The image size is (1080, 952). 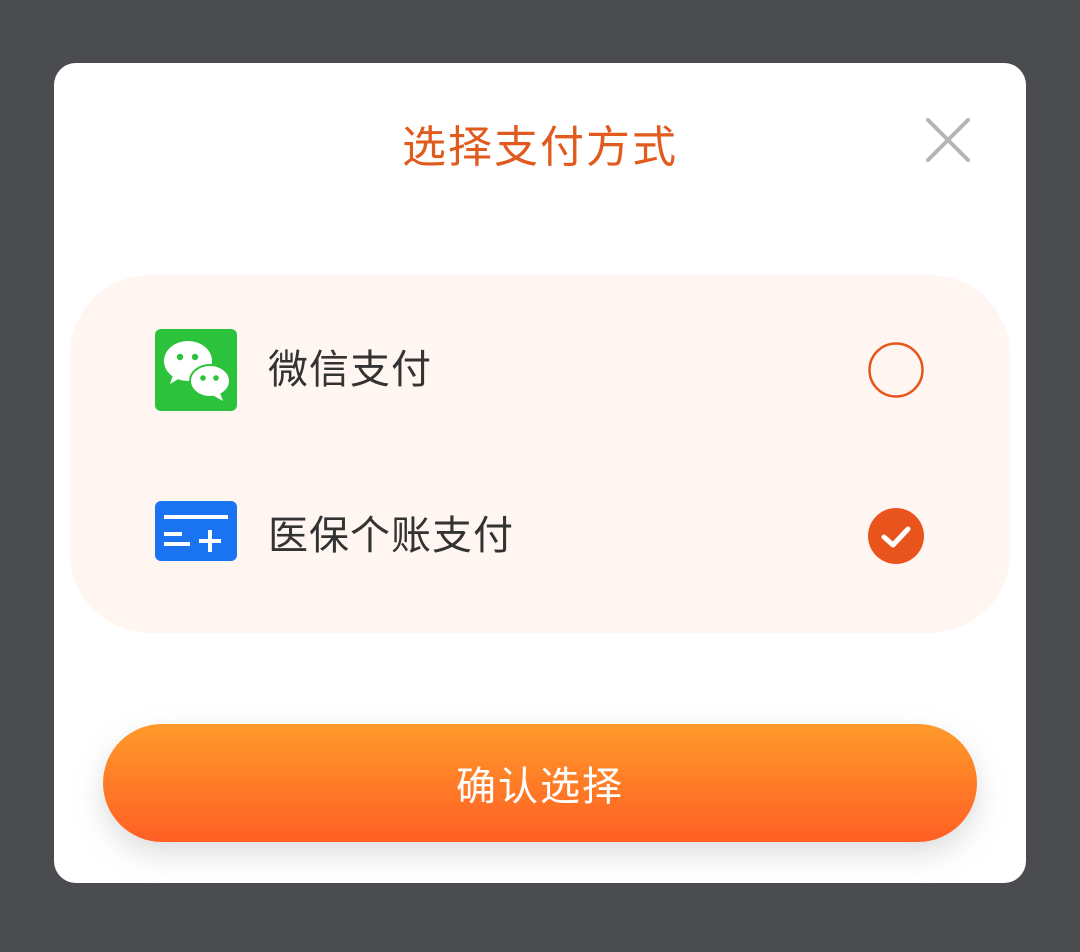 I want to click on payment-option-label: 医保个账支付, so click(x=391, y=536).